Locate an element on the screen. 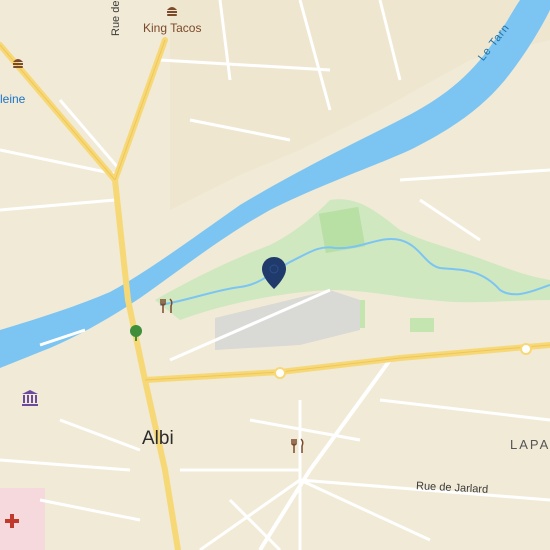 Image resolution: width=550 pixels, height=550 pixels. street-label-partial: Rue de is located at coordinates (116, 18).